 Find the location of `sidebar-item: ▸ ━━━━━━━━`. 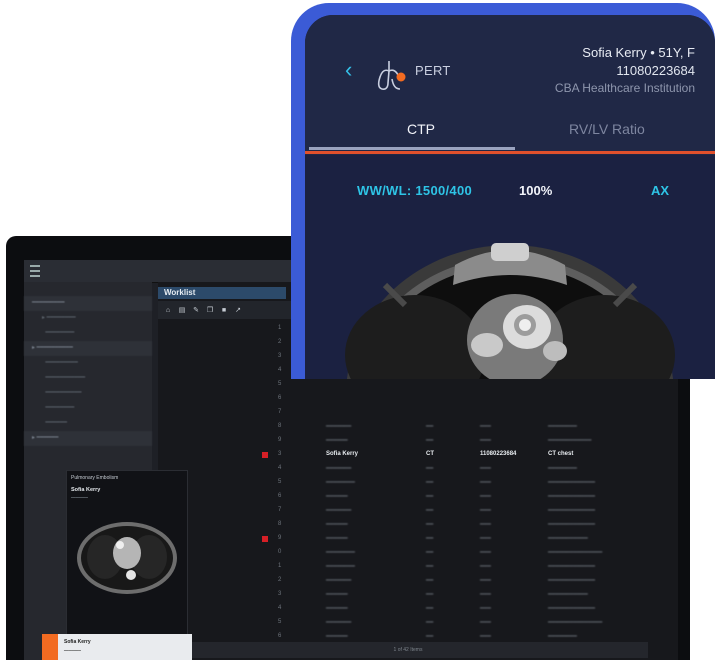

sidebar-item: ▸ ━━━━━━━━ is located at coordinates (88, 318).